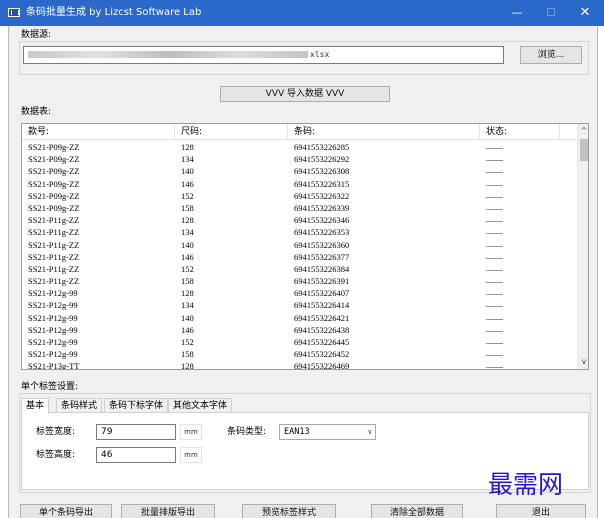 Image resolution: width=604 pixels, height=518 pixels. I want to click on table-row: SS21-P09g-ZZ 134 6941553226292 ——, so click(299, 159).